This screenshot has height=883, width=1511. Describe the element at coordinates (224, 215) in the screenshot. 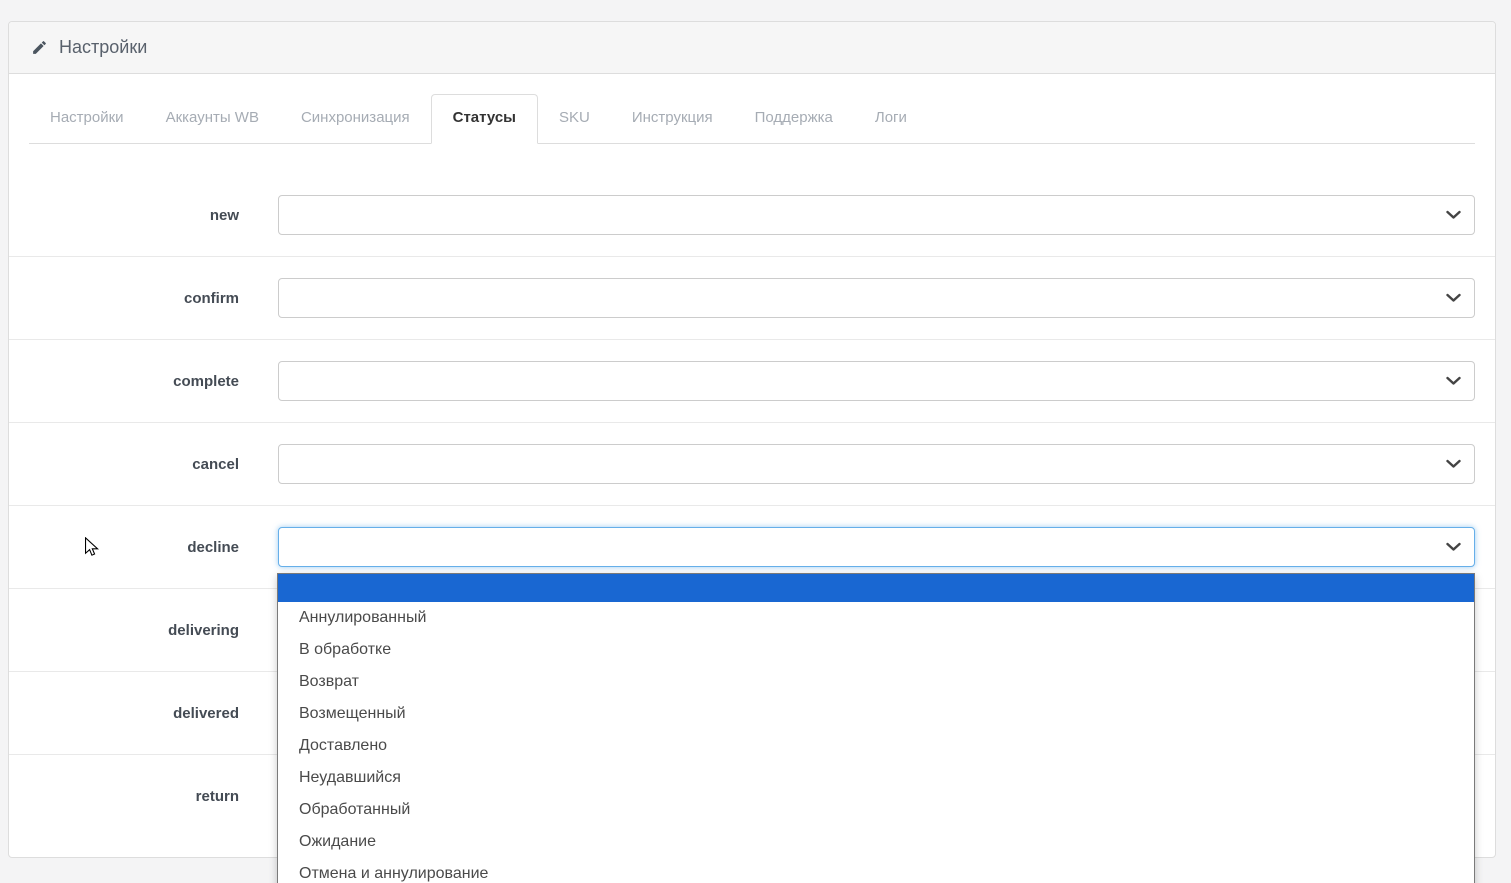

I see `field-label-new: new` at that location.